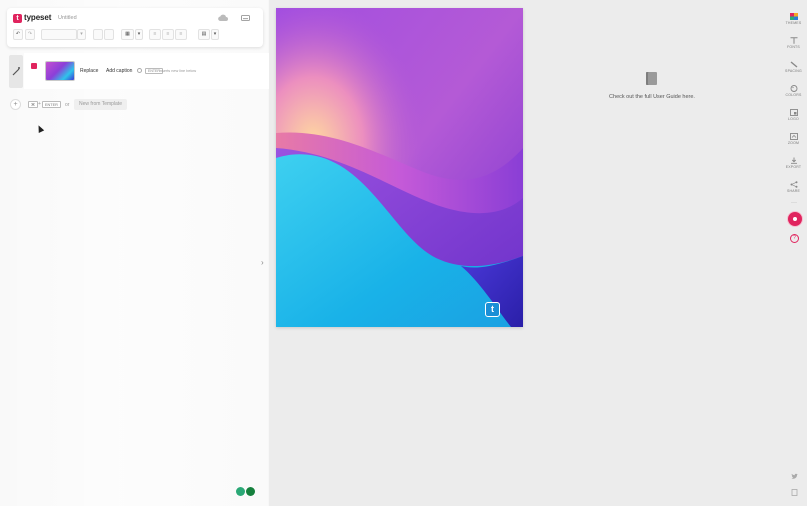 The image size is (807, 506). What do you see at coordinates (793, 143) in the screenshot?
I see `rail-label: ZOOM` at bounding box center [793, 143].